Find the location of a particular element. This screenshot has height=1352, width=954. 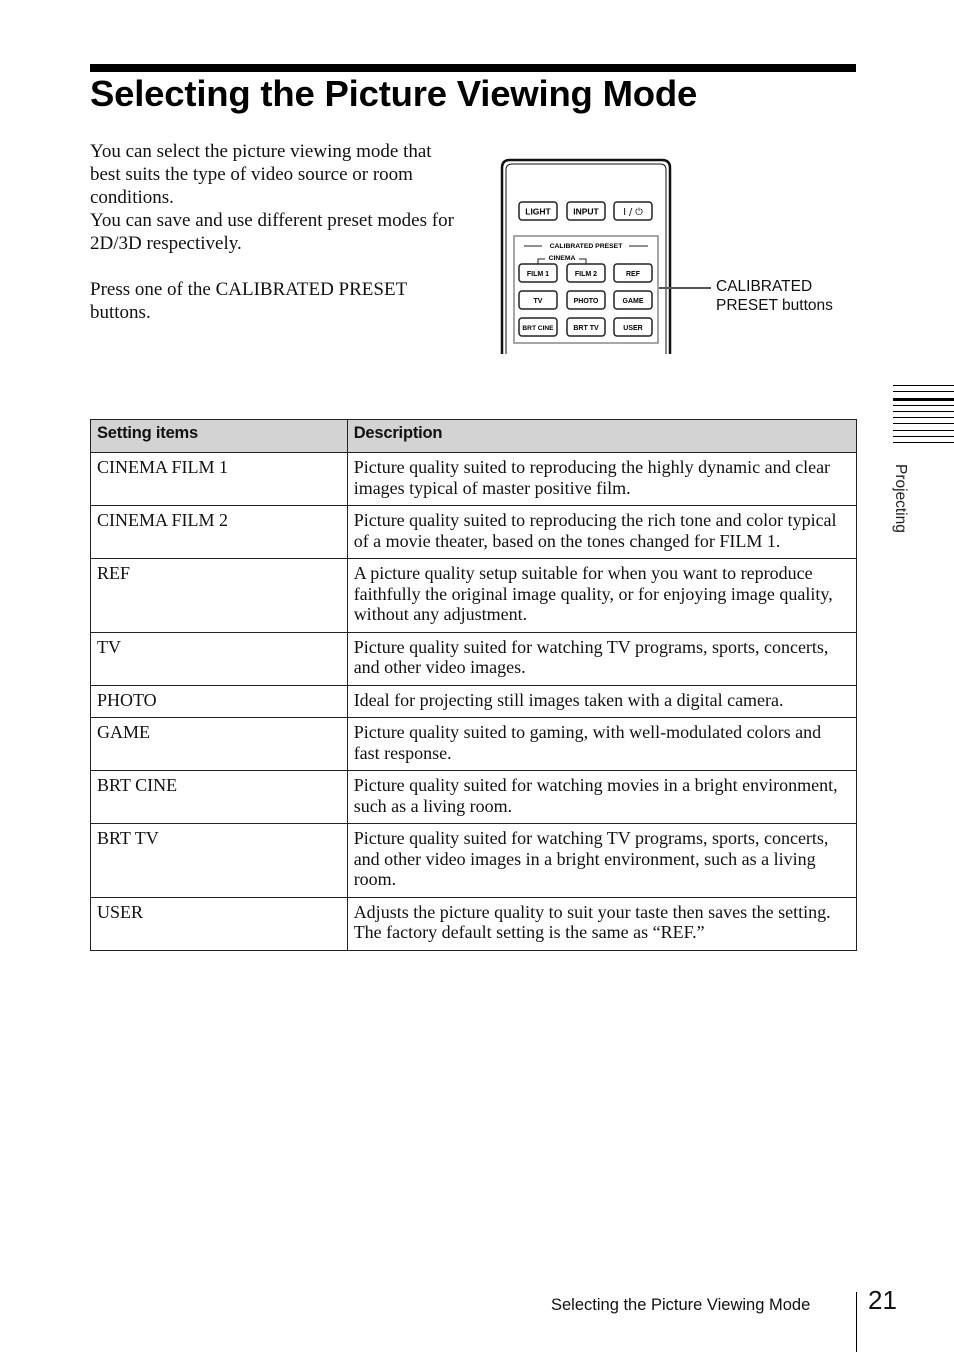

chapter-tab: Projecting is located at coordinates (900, 509).